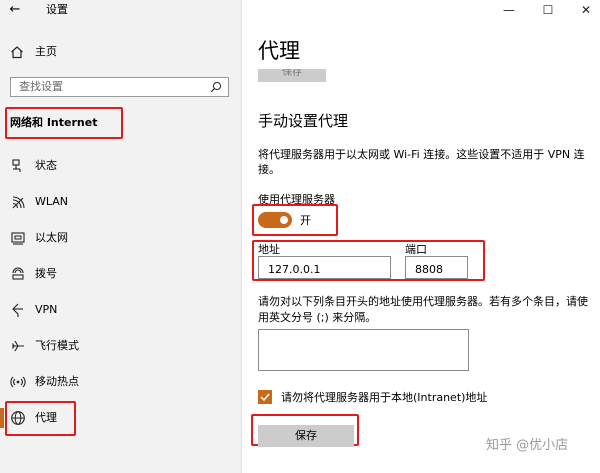 Image resolution: width=600 pixels, height=473 pixels. I want to click on minimize-icon: —, so click(509, 10).